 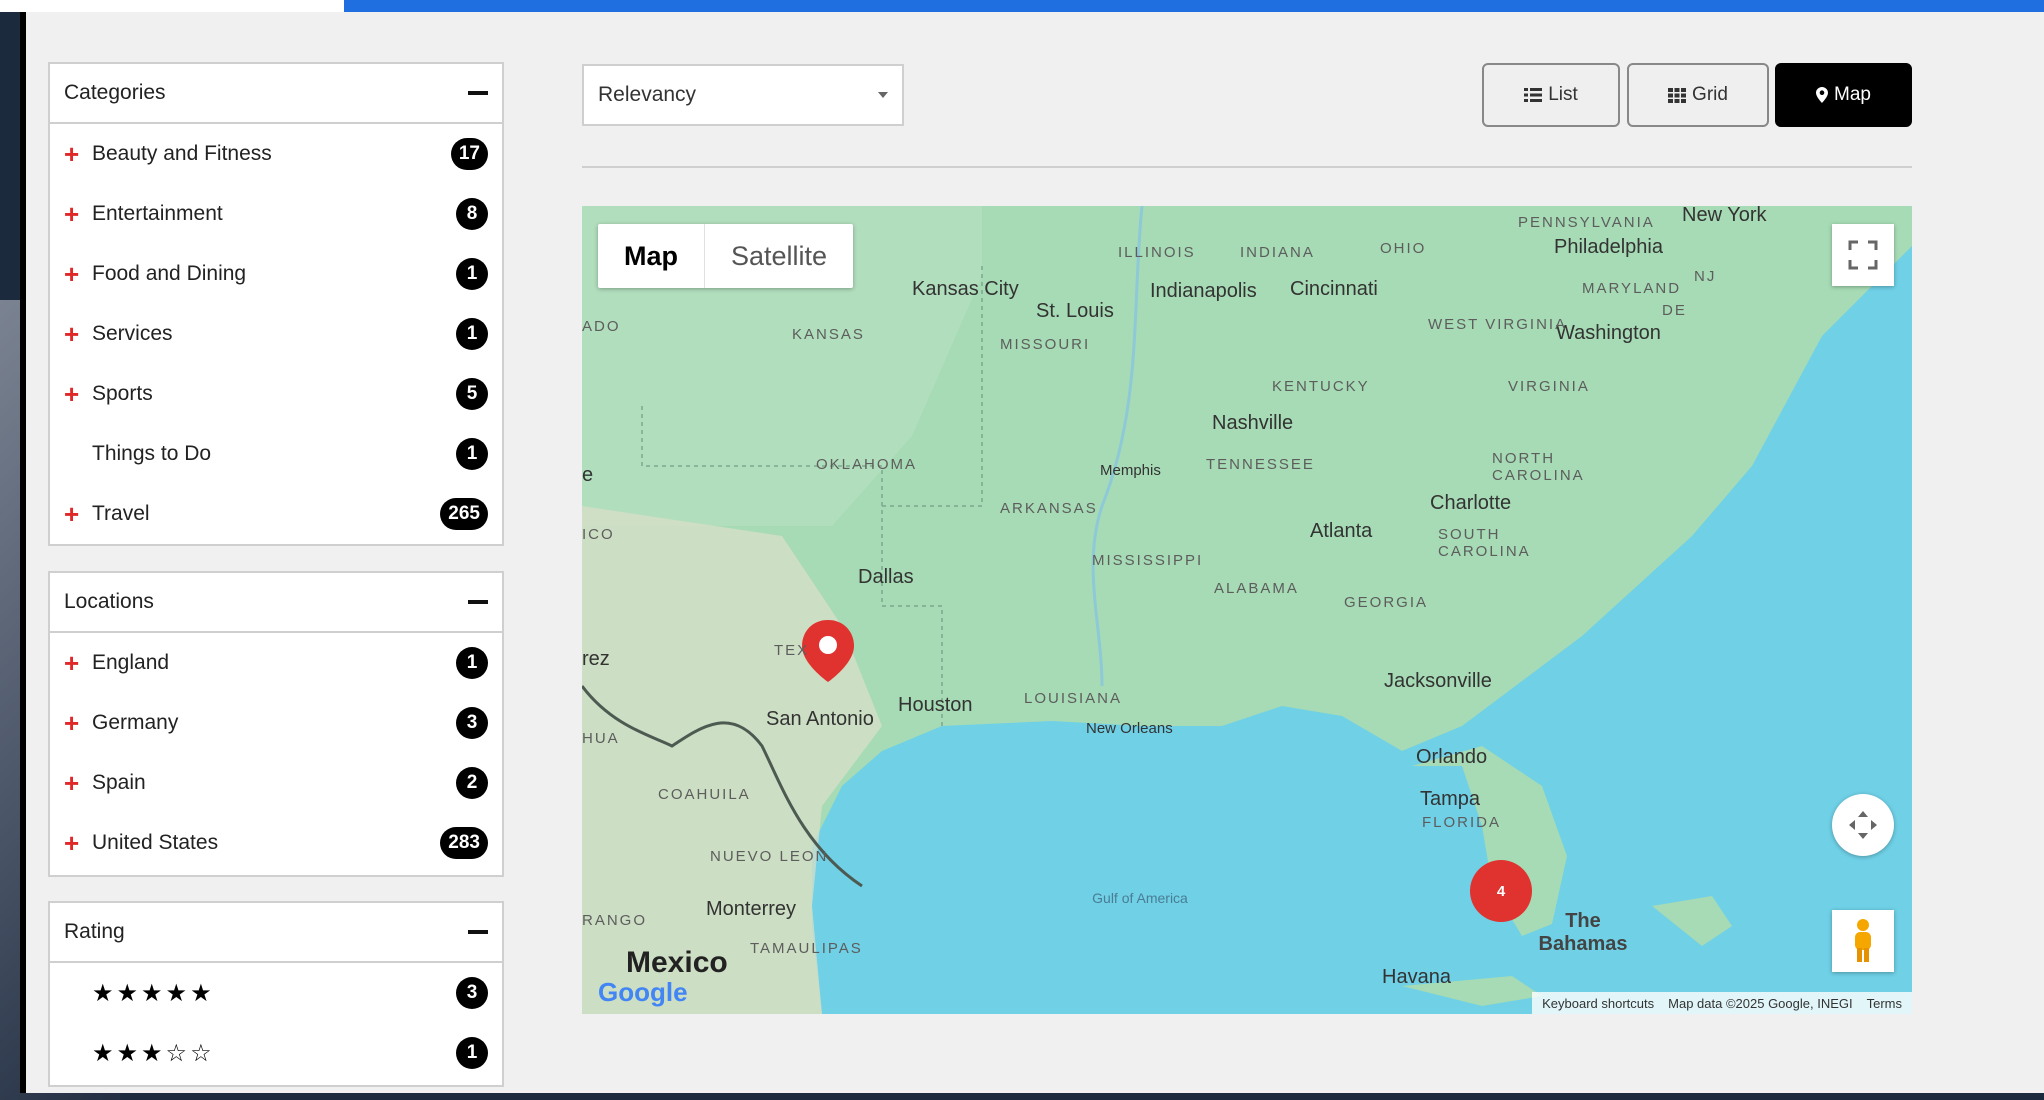 I want to click on terms-link: Terms, so click(x=1884, y=1003).